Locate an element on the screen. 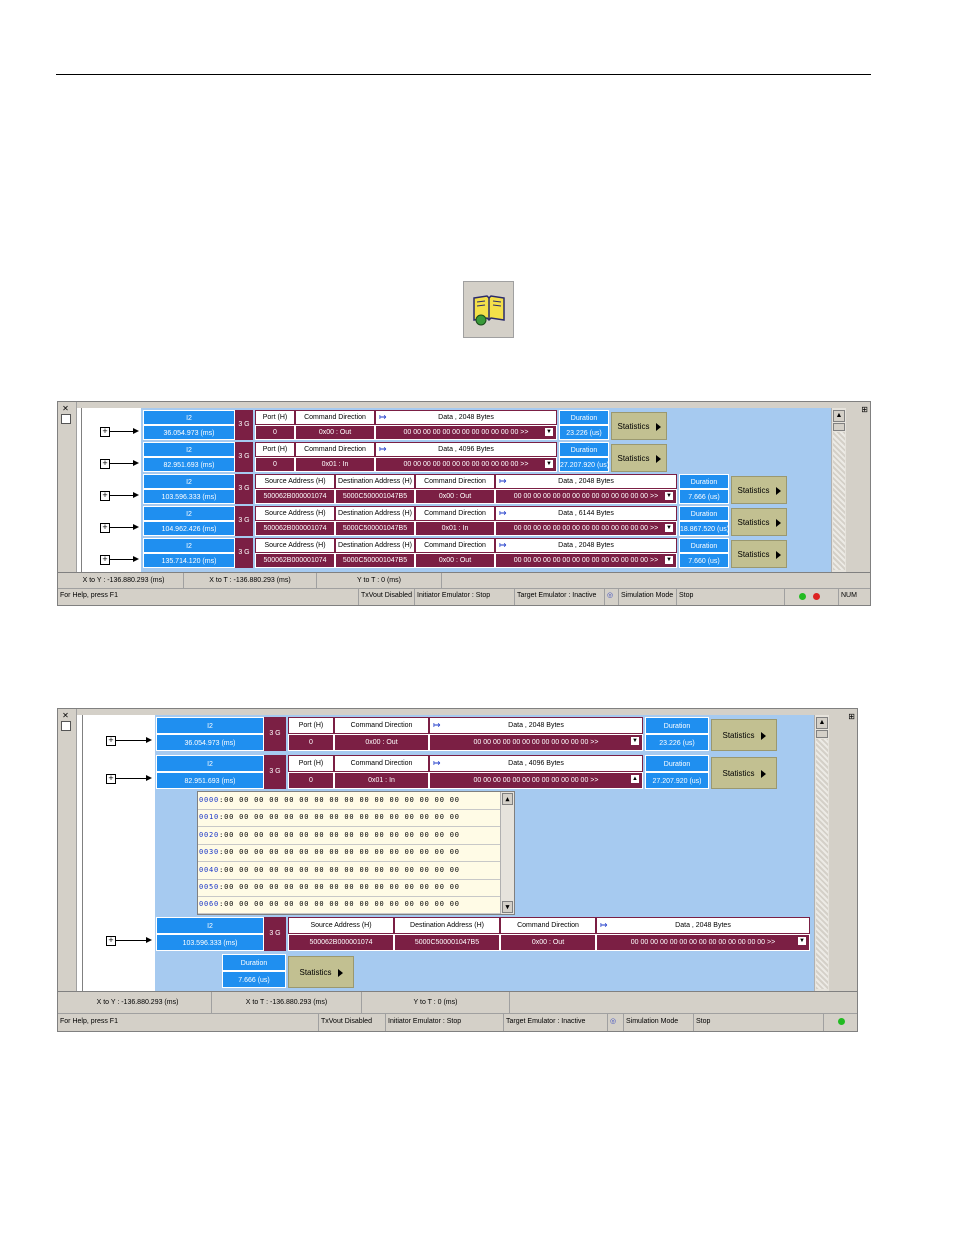 The height and width of the screenshot is (1235, 954). data-bytes-text: 00 00 00 00 00 00 00 00 00 00 00 00 >> is located at coordinates (536, 780).